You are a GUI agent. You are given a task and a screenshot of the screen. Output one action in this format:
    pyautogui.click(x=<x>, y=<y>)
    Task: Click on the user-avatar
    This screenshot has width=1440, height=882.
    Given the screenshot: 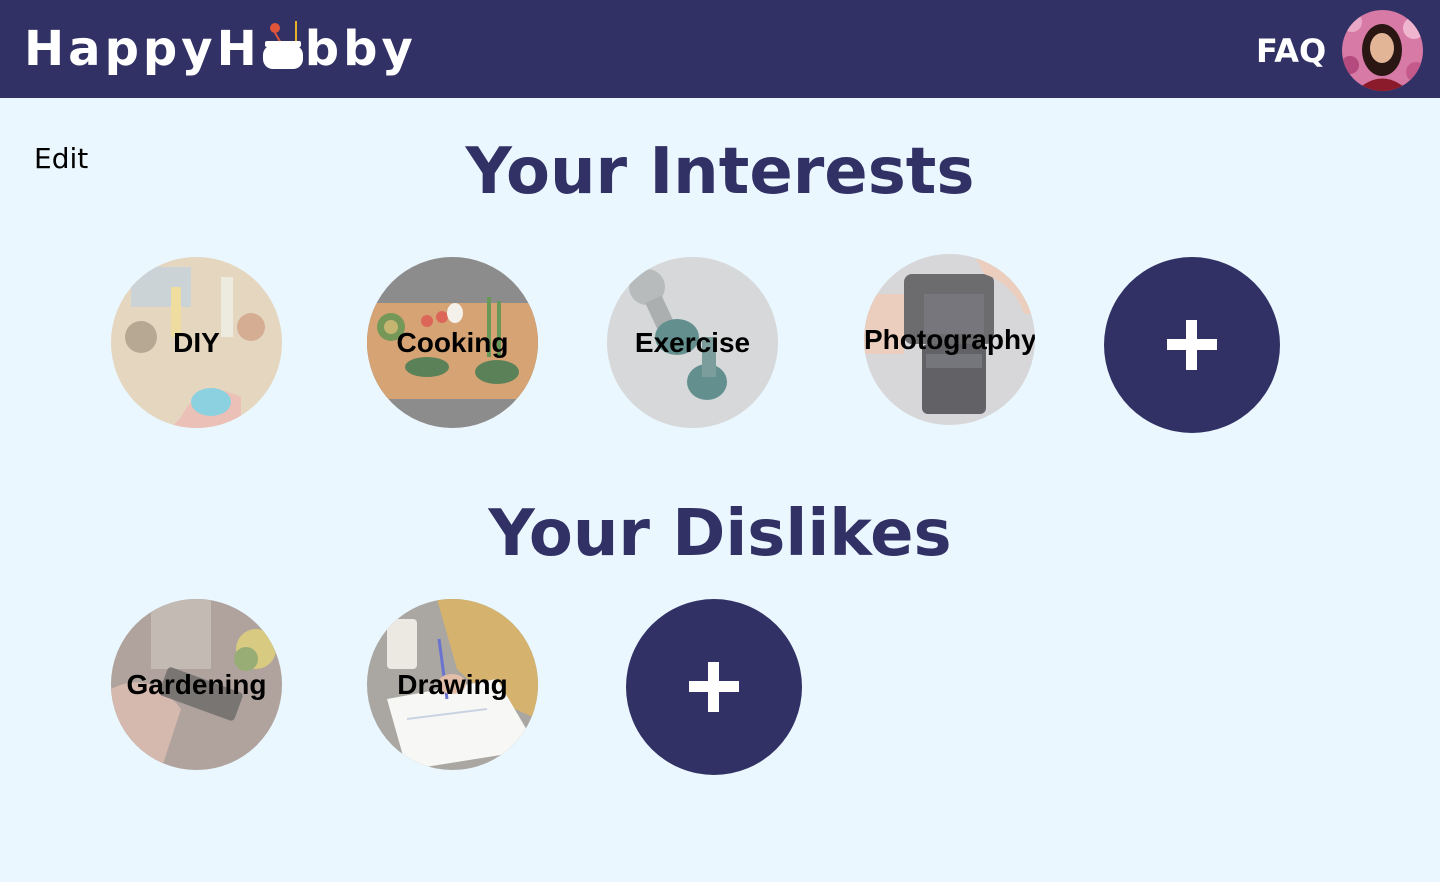 What is the action you would take?
    pyautogui.click(x=1382, y=50)
    